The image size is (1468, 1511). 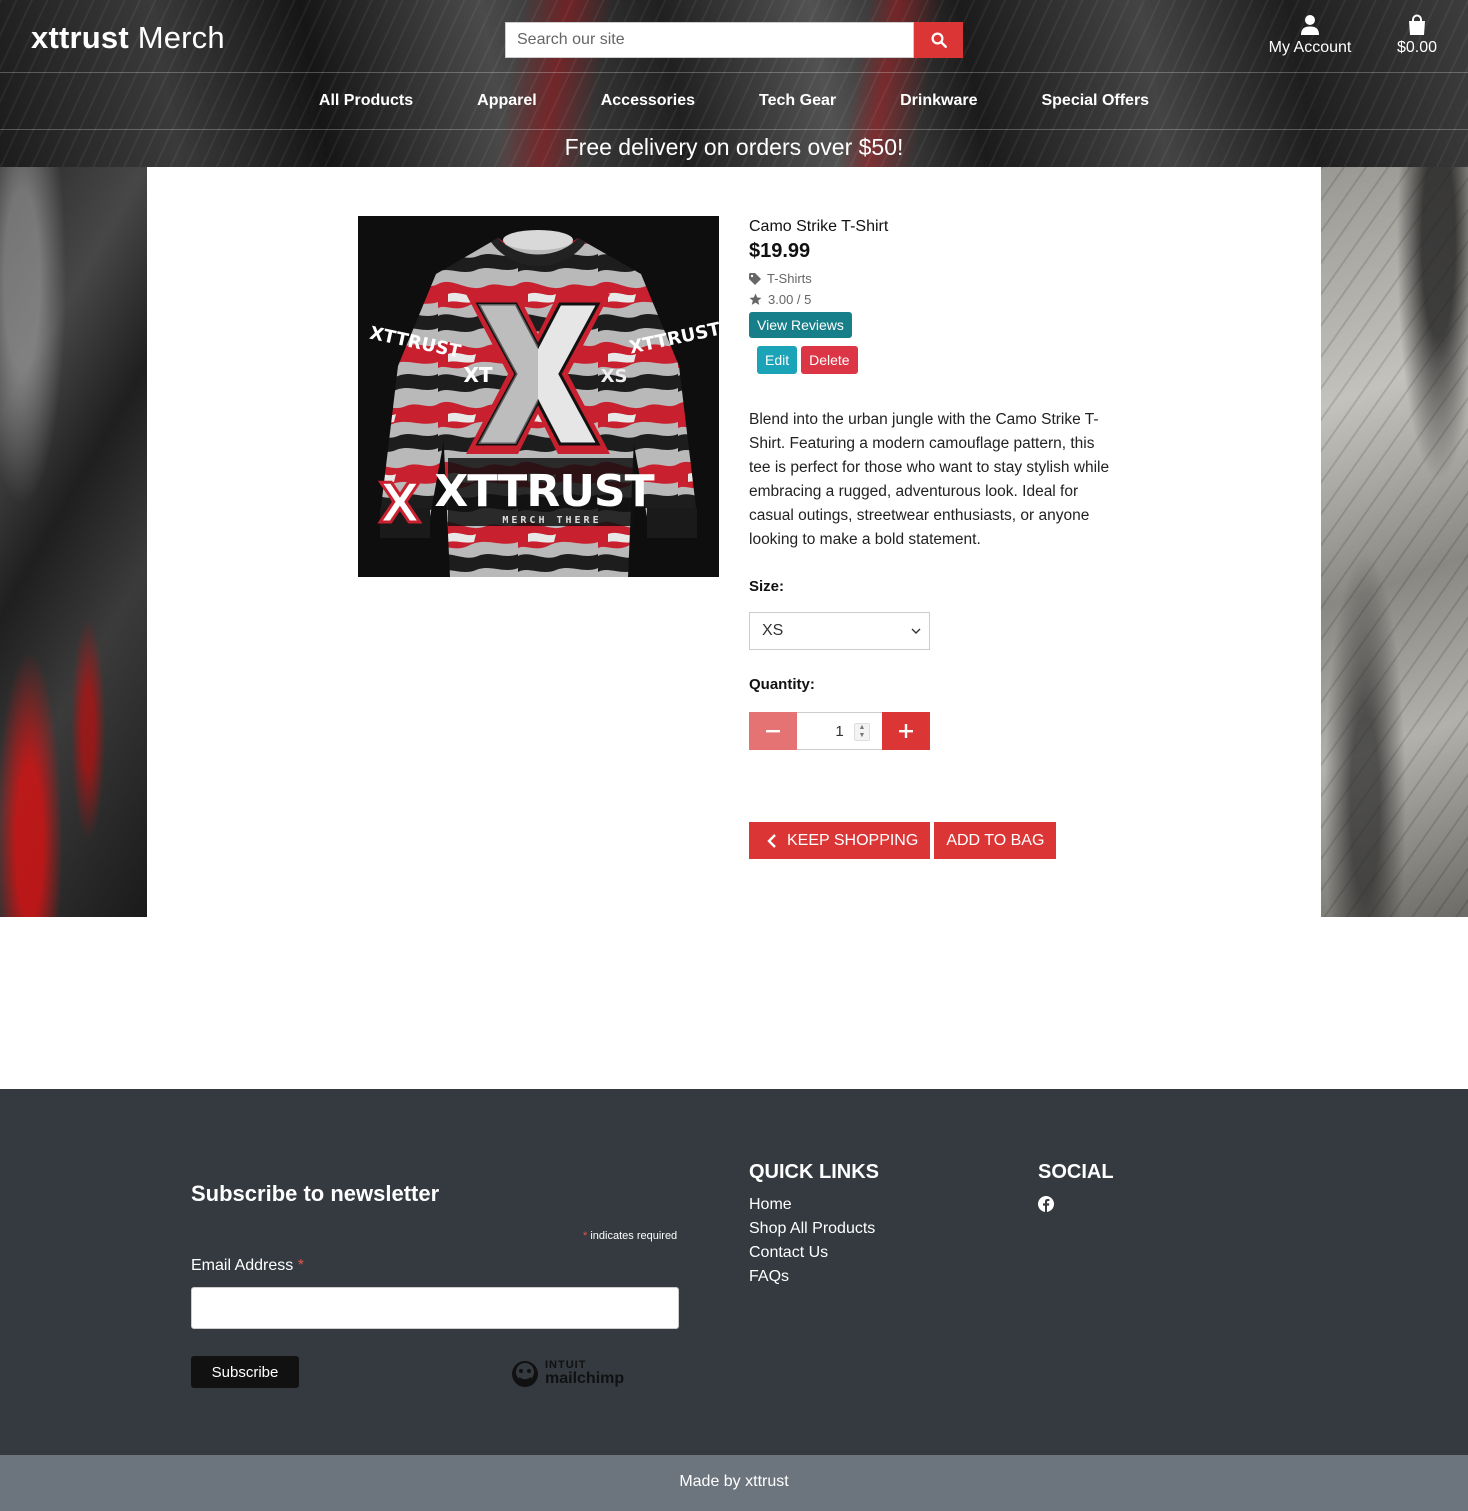 What do you see at coordinates (853, 840) in the screenshot?
I see `keep-shopping-label: KEEP SHOPPING` at bounding box center [853, 840].